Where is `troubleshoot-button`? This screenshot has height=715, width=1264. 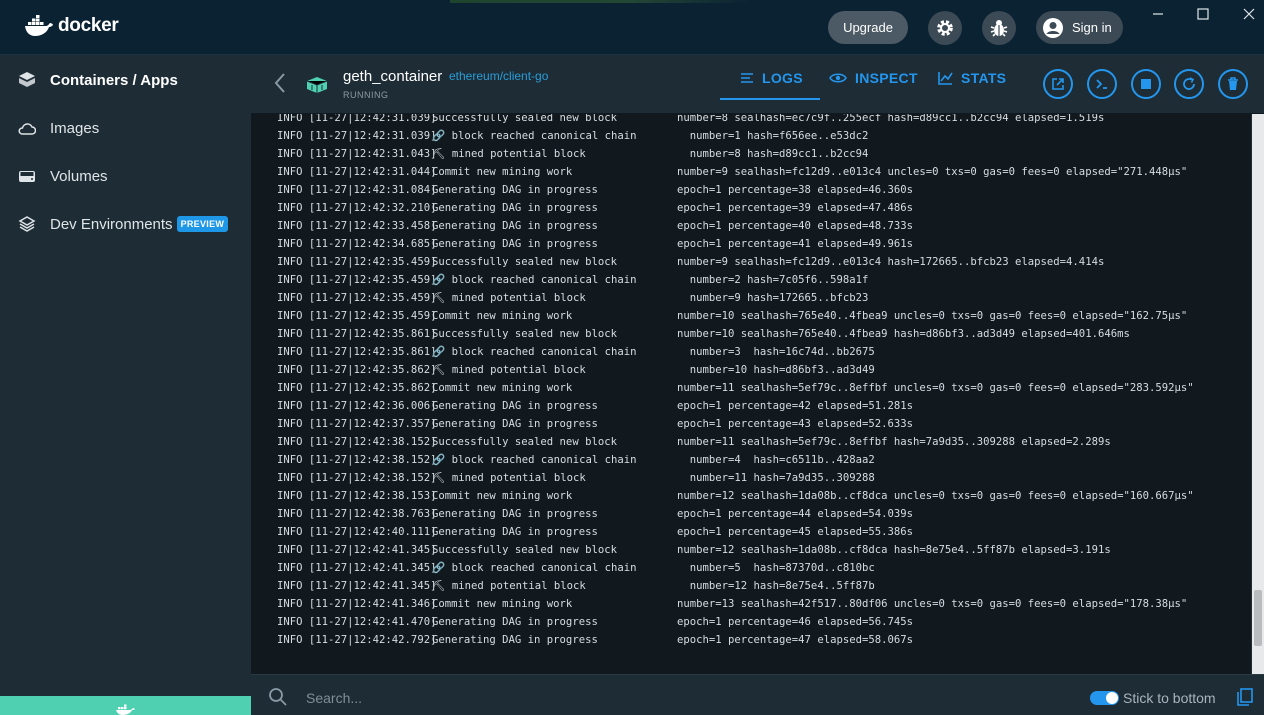 troubleshoot-button is located at coordinates (999, 28).